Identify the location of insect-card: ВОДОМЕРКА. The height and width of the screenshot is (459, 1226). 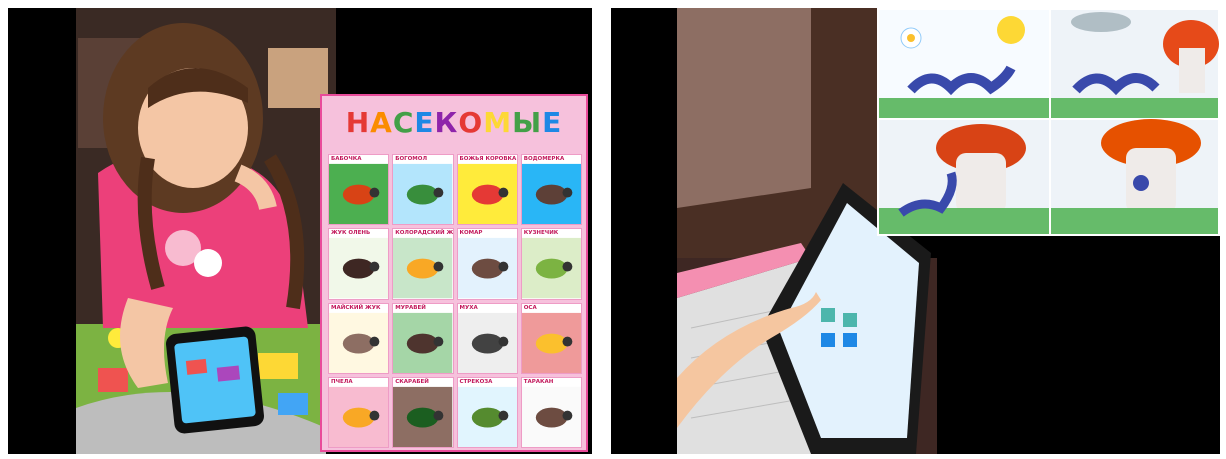
(551, 190).